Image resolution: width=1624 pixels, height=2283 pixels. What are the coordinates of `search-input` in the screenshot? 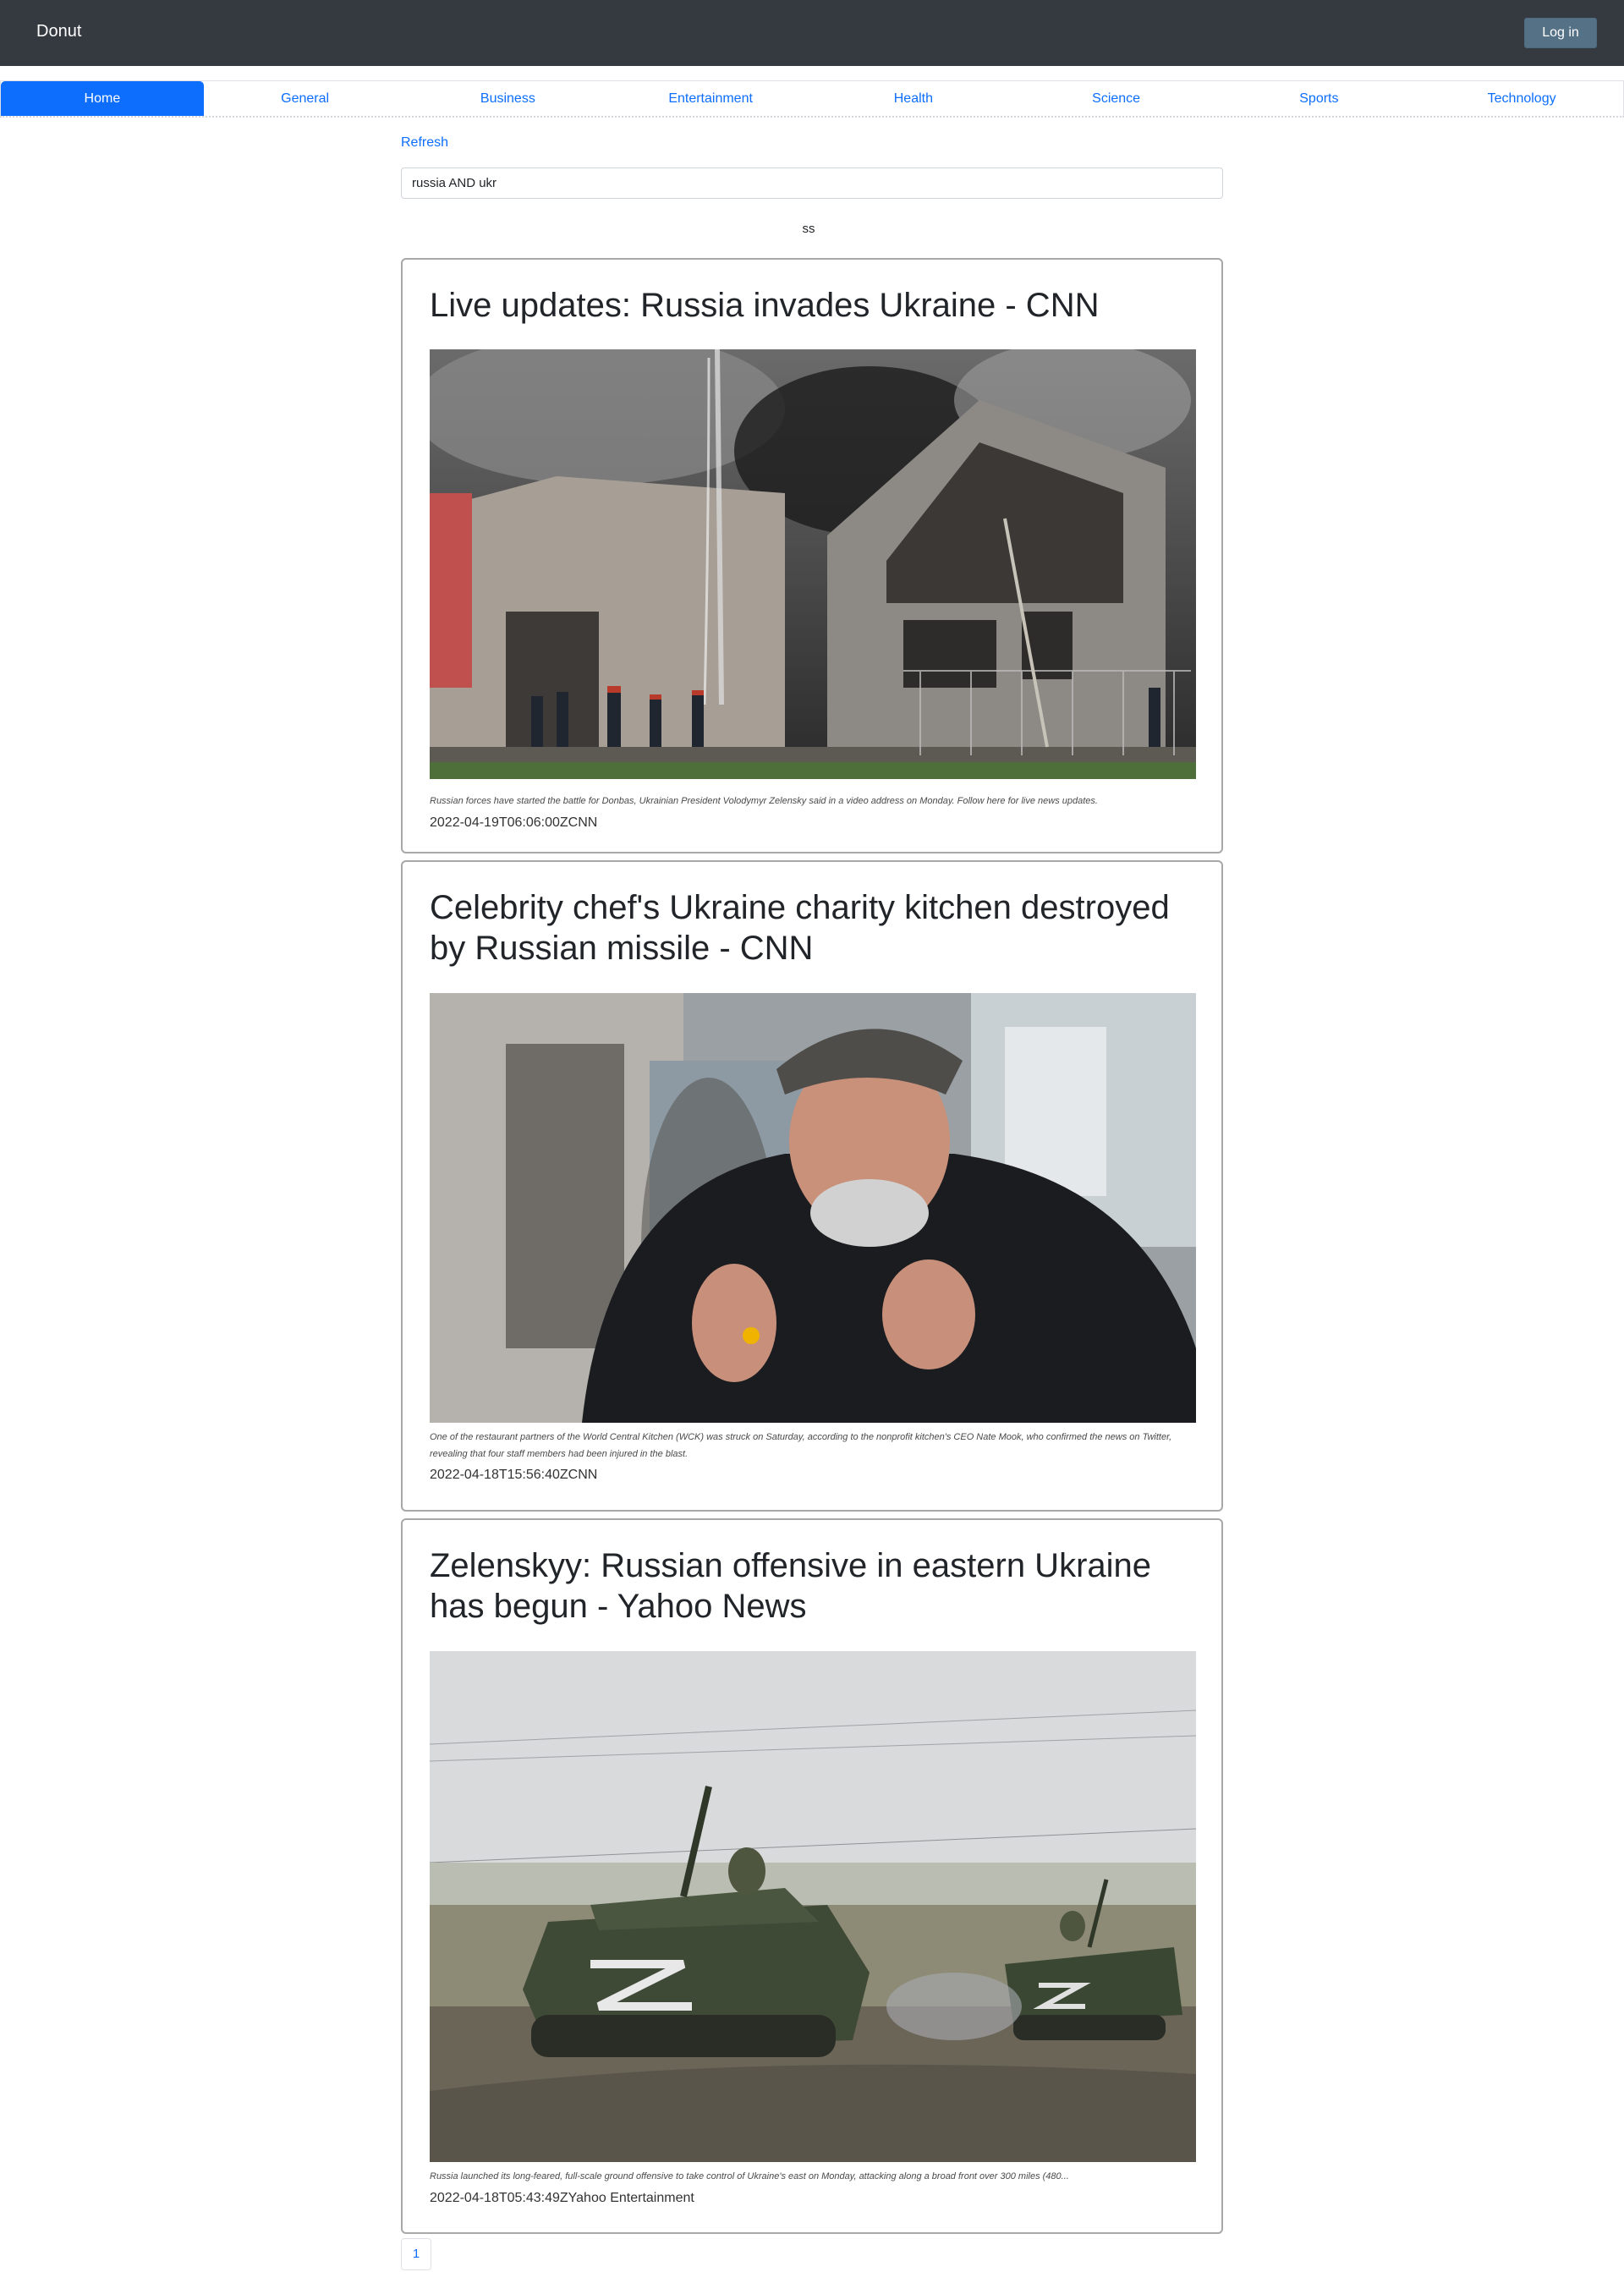 It's located at (812, 183).